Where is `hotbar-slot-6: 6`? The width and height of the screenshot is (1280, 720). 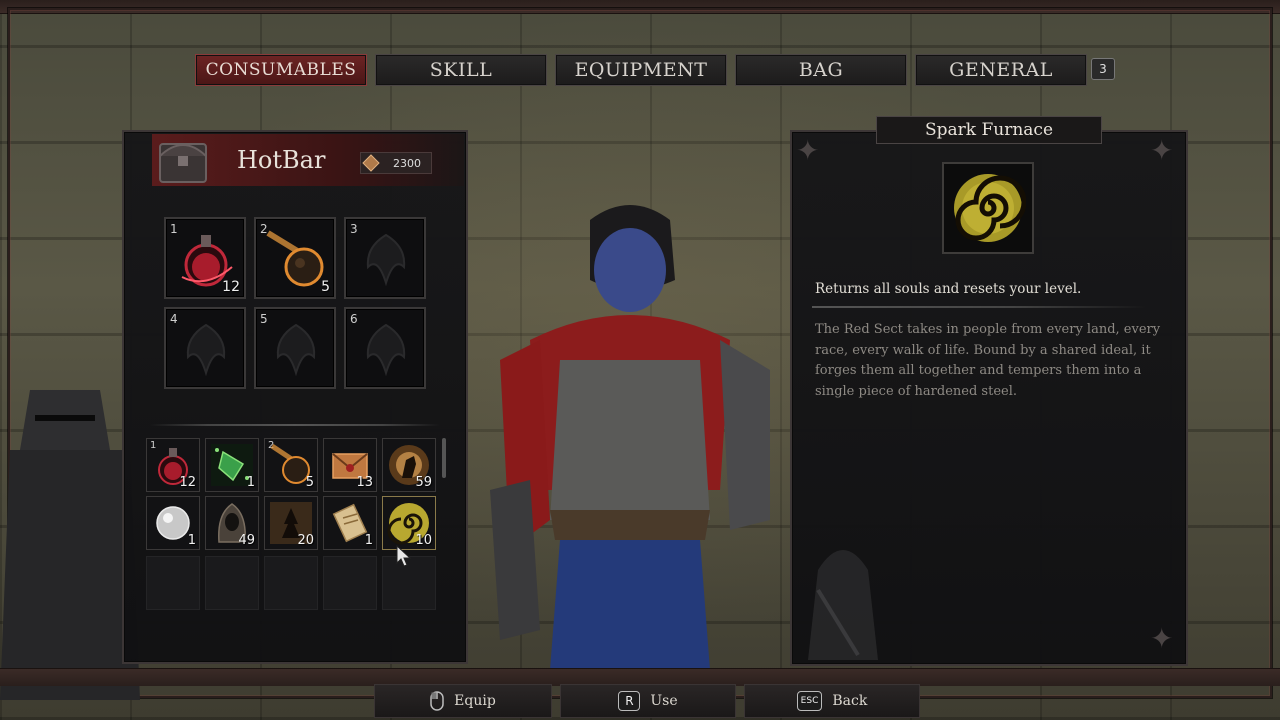
hotbar-slot-6: 6 is located at coordinates (385, 348).